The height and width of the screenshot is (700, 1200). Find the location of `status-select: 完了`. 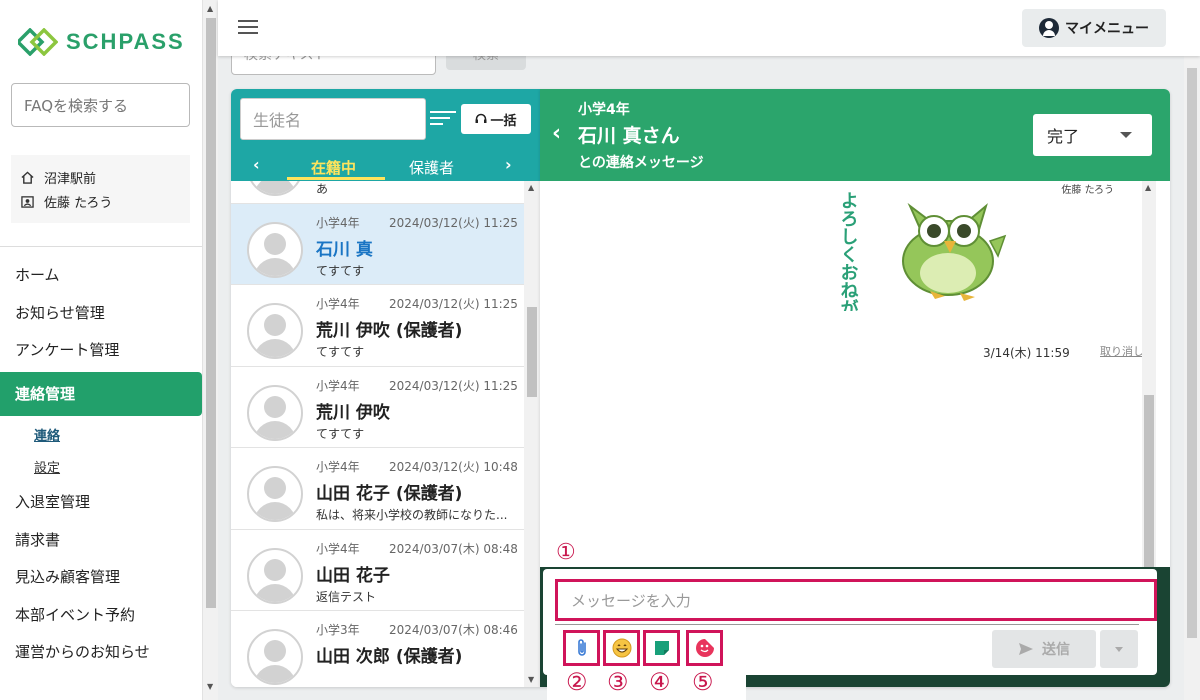

status-select: 完了 is located at coordinates (1092, 135).